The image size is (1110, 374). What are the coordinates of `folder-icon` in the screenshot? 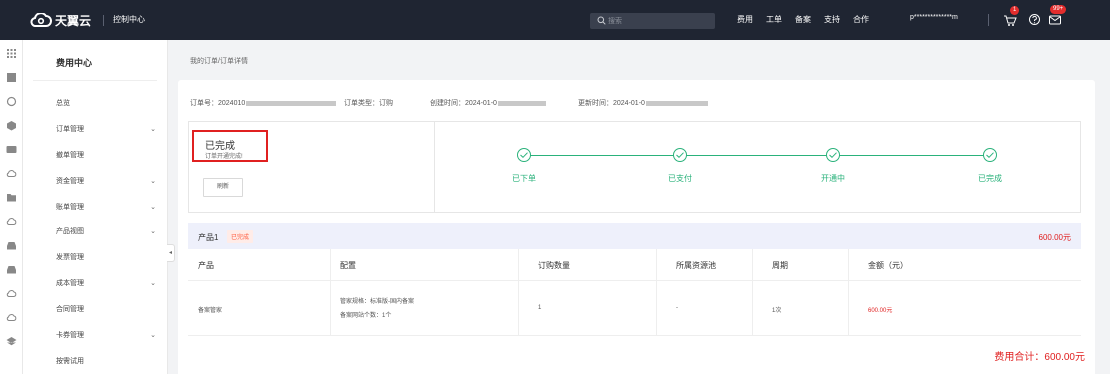 It's located at (11, 197).